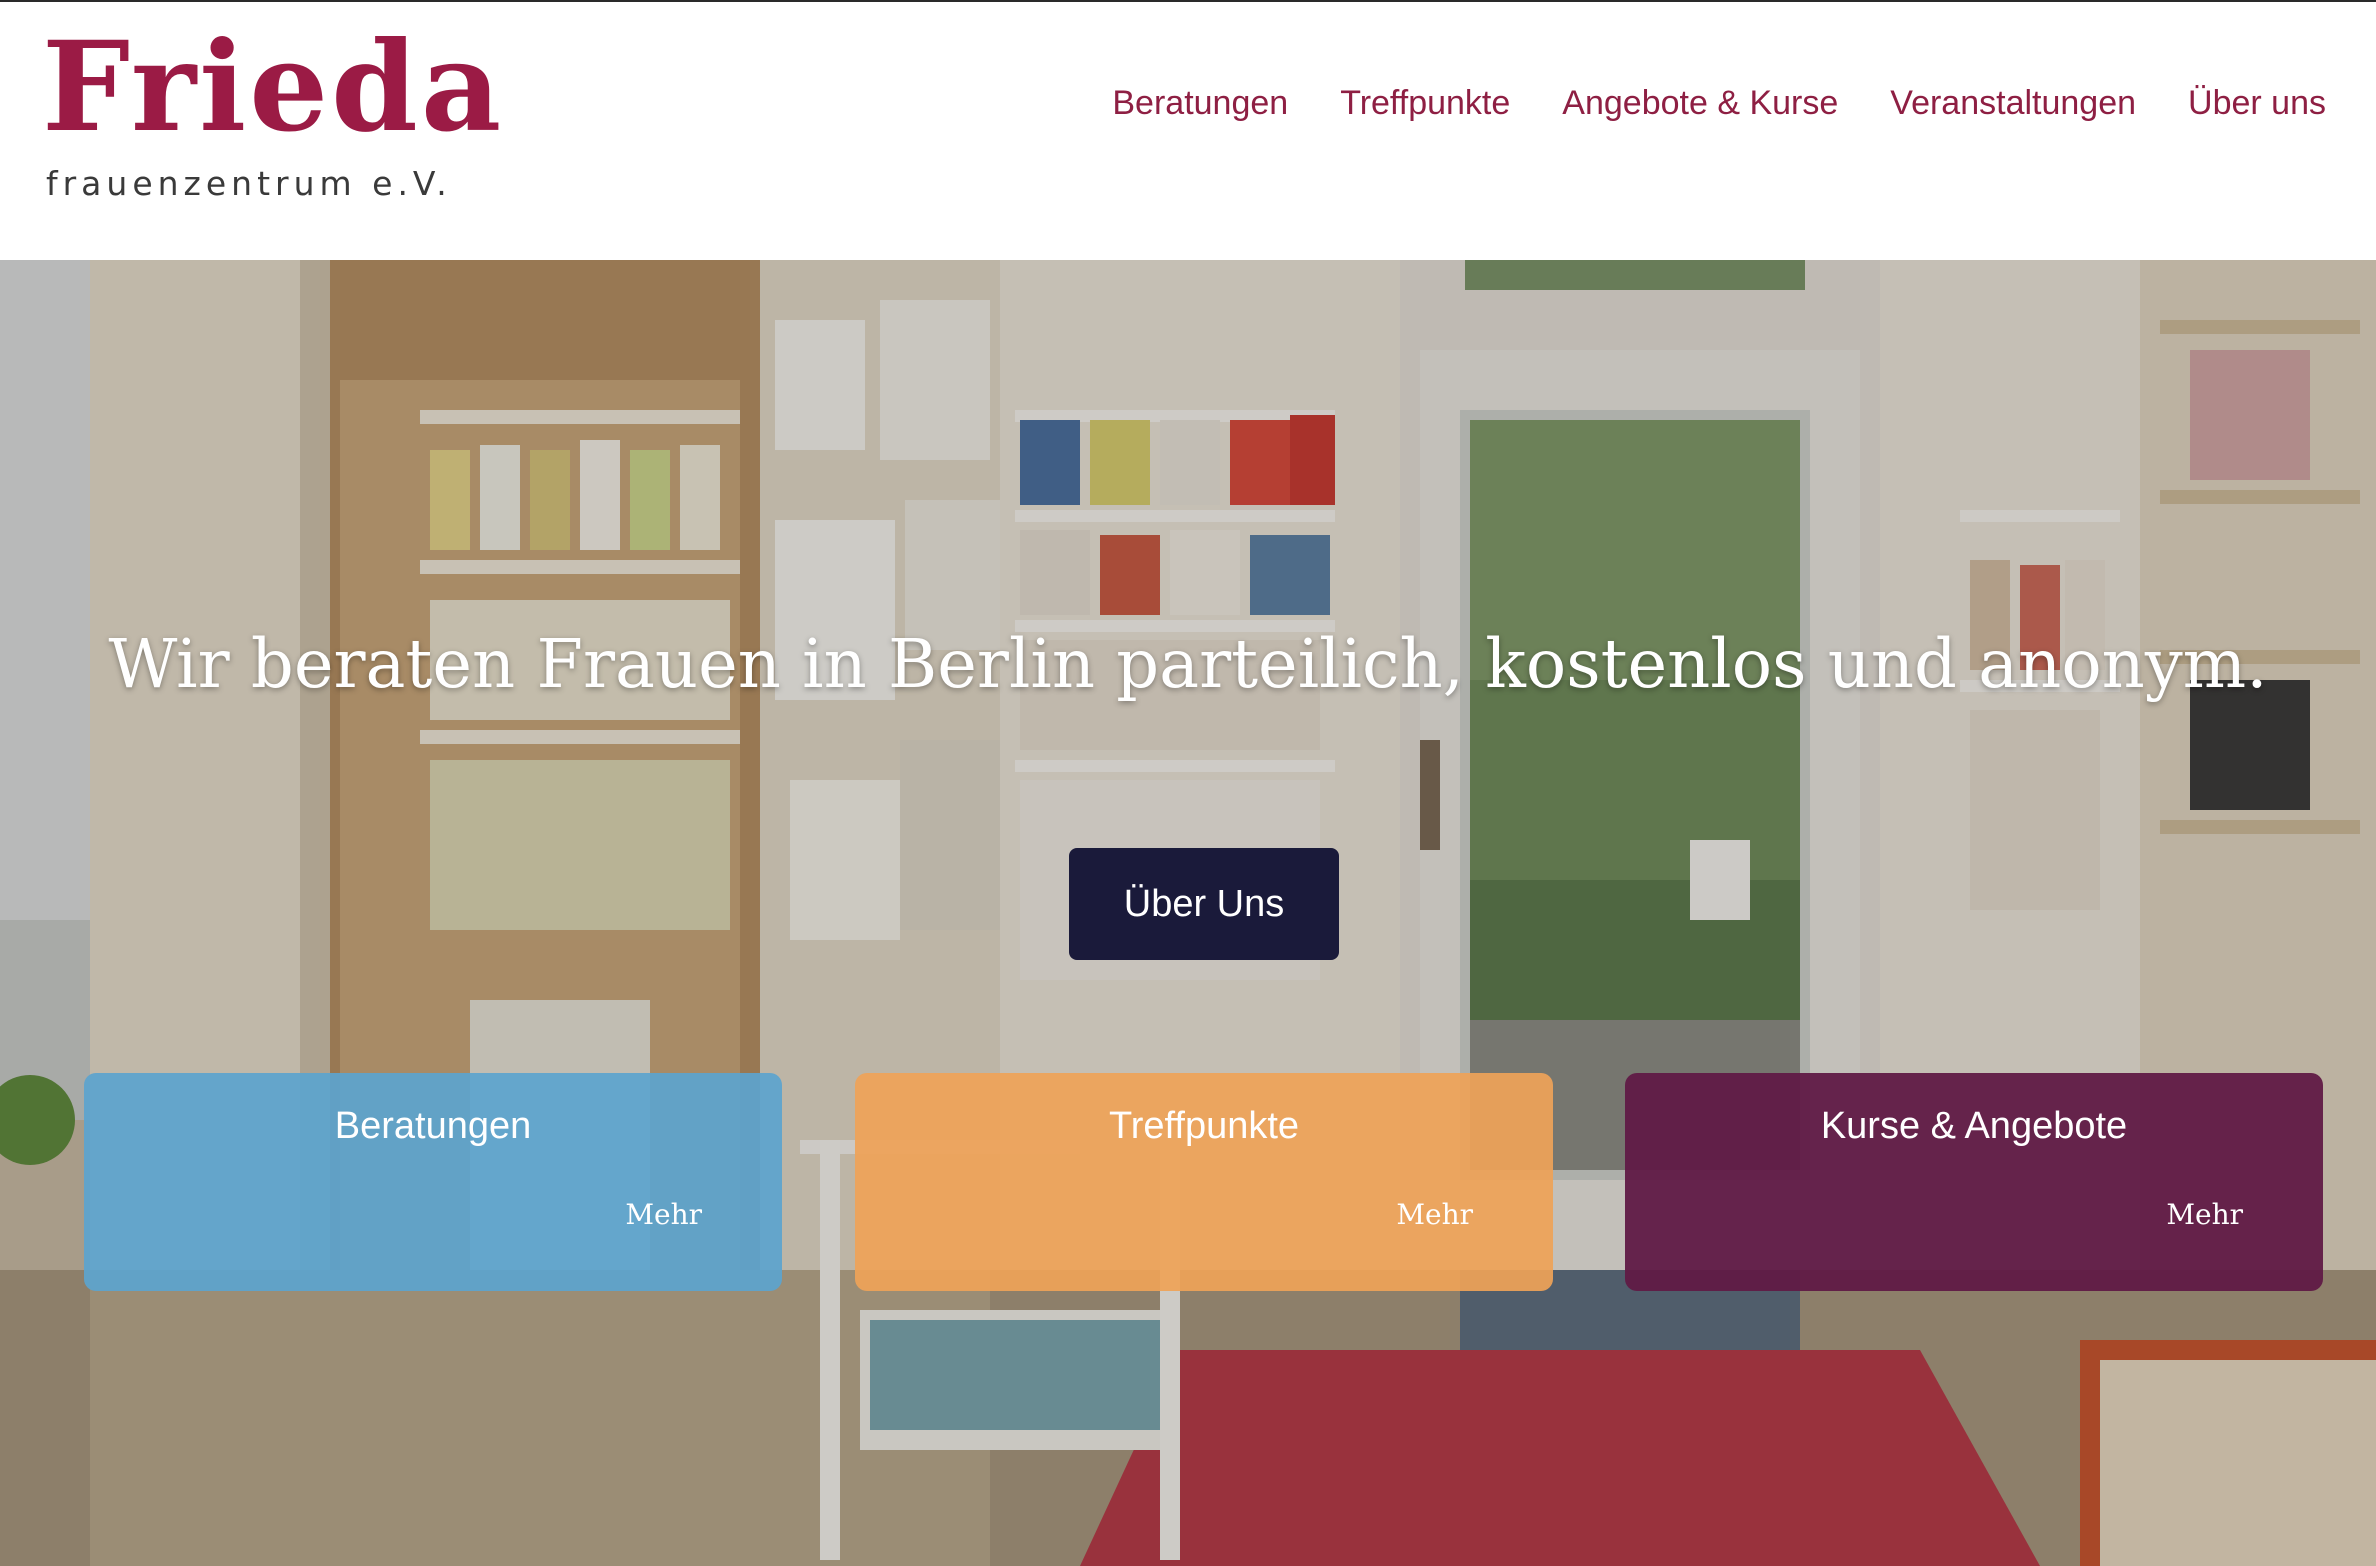 Image resolution: width=2376 pixels, height=1566 pixels. Describe the element at coordinates (249, 183) in the screenshot. I see `logo-subtitle: frauenzentrum e.V.` at that location.